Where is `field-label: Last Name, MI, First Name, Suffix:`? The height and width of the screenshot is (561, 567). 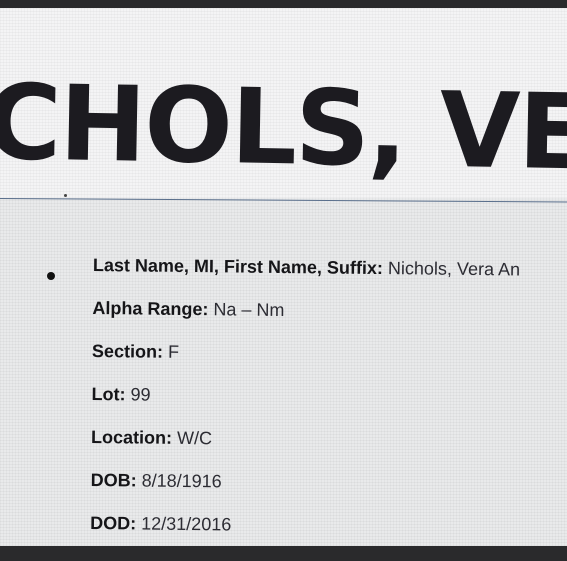
field-label: Last Name, MI, First Name, Suffix: is located at coordinates (238, 267).